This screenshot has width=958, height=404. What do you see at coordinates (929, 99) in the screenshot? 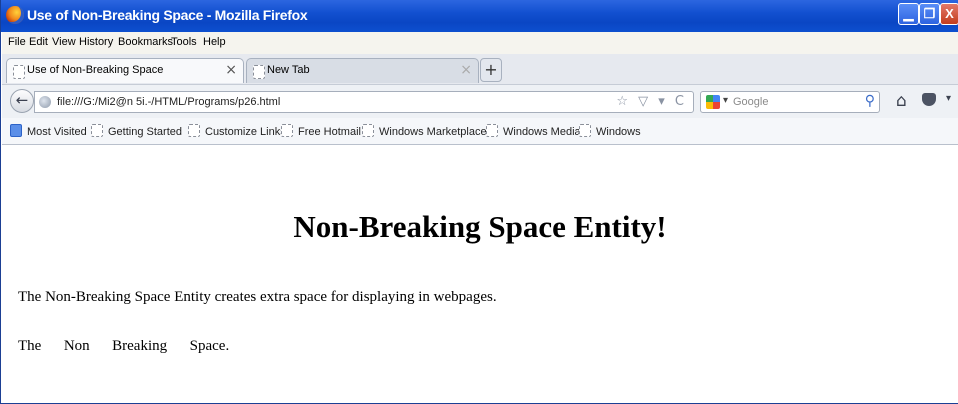
I see `pocket-icon` at bounding box center [929, 99].